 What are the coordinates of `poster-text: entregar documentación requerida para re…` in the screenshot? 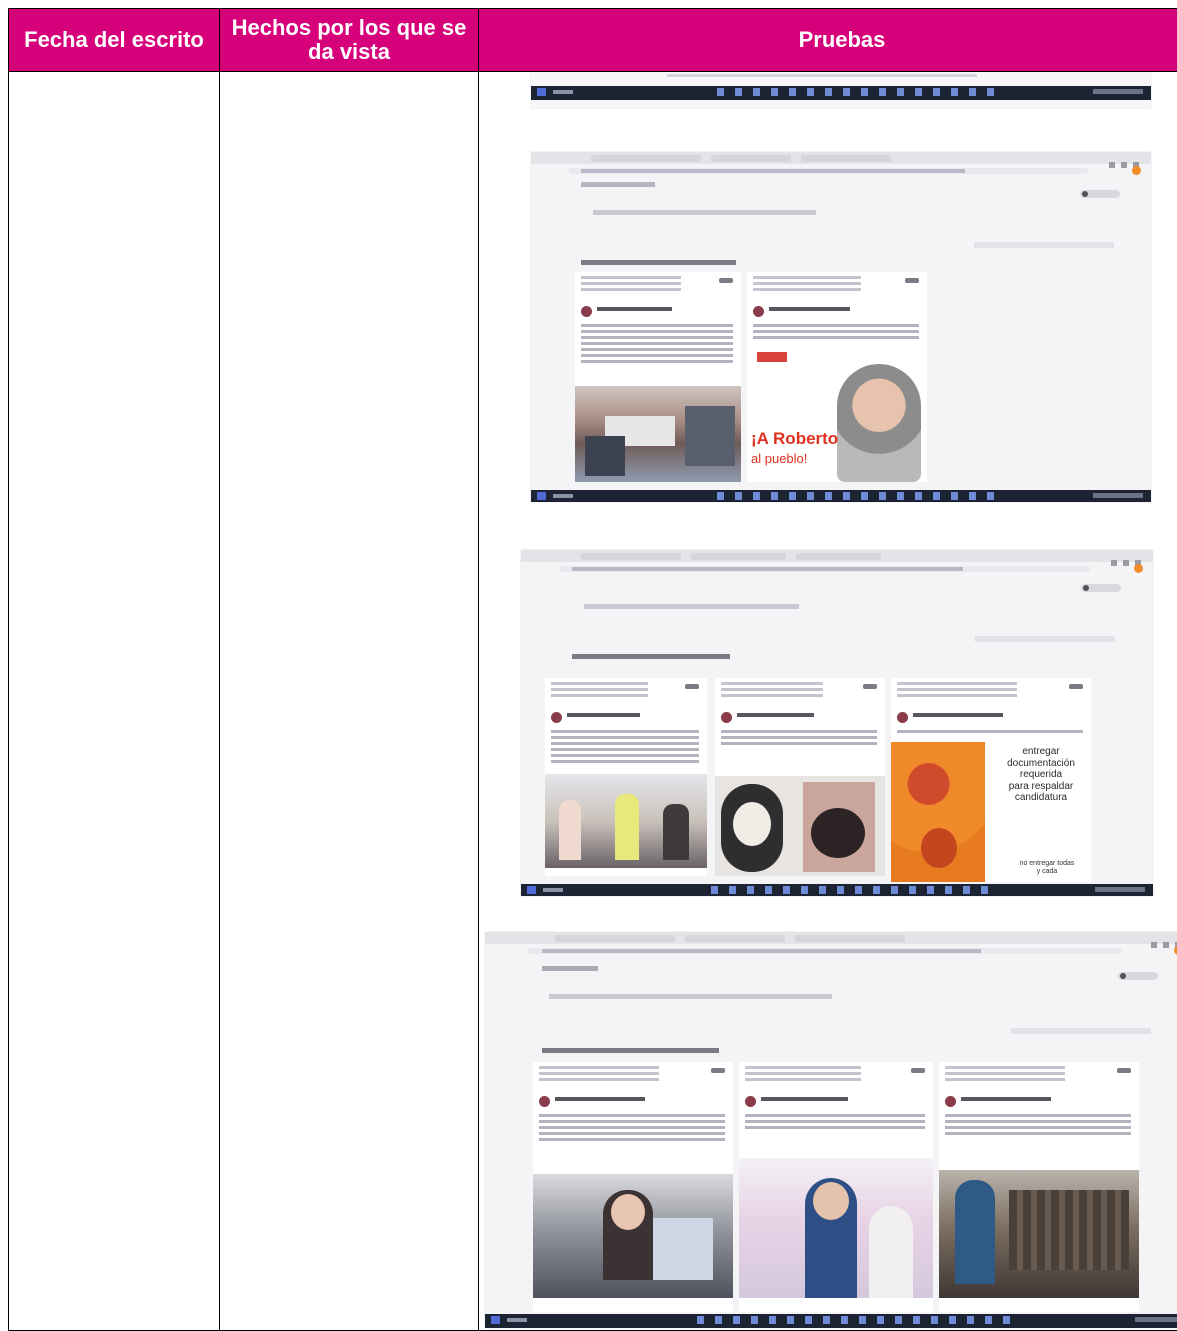 It's located at (1041, 775).